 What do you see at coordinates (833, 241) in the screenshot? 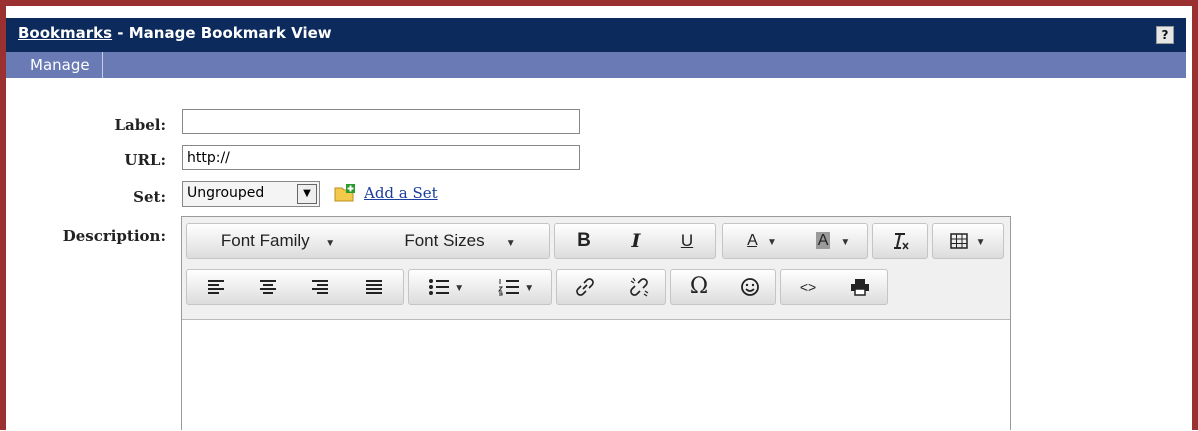
I see `background-color-button: A ▼` at bounding box center [833, 241].